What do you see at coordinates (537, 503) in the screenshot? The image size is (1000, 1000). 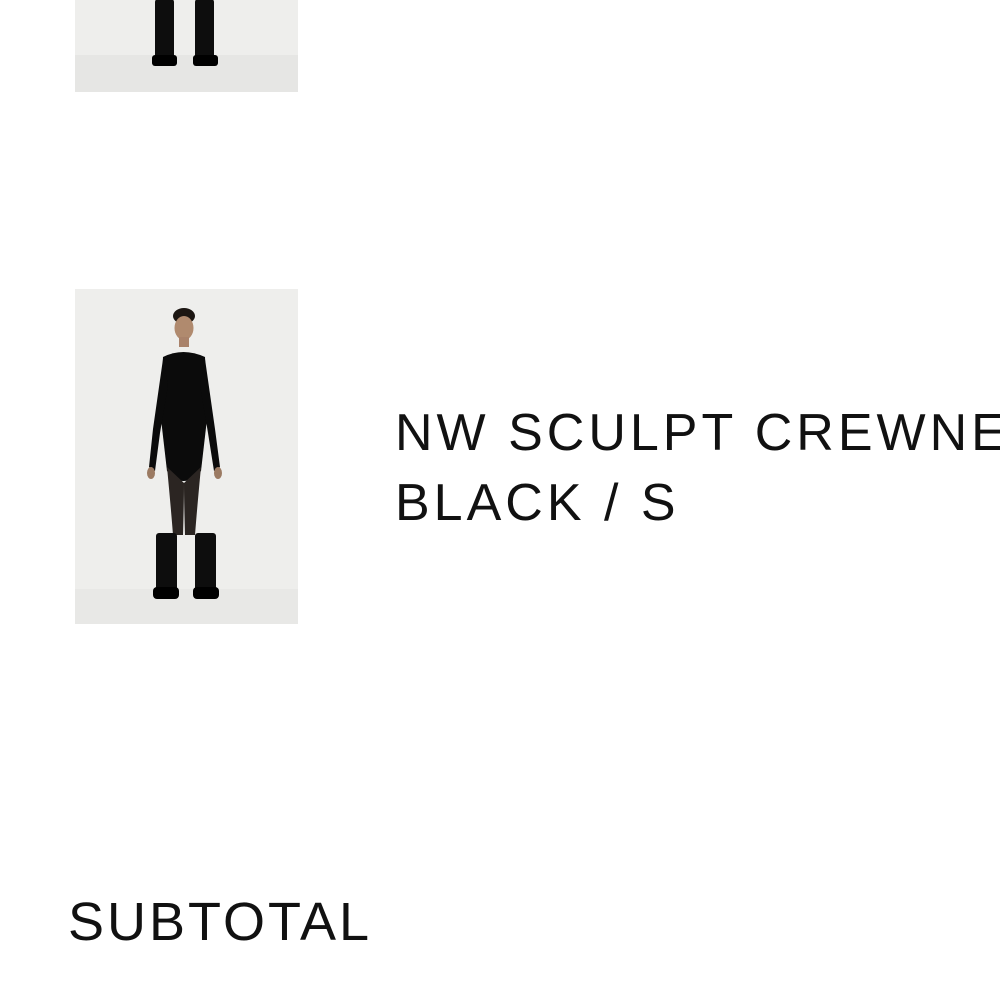 I see `cart-item-variant: BLACK / S` at bounding box center [537, 503].